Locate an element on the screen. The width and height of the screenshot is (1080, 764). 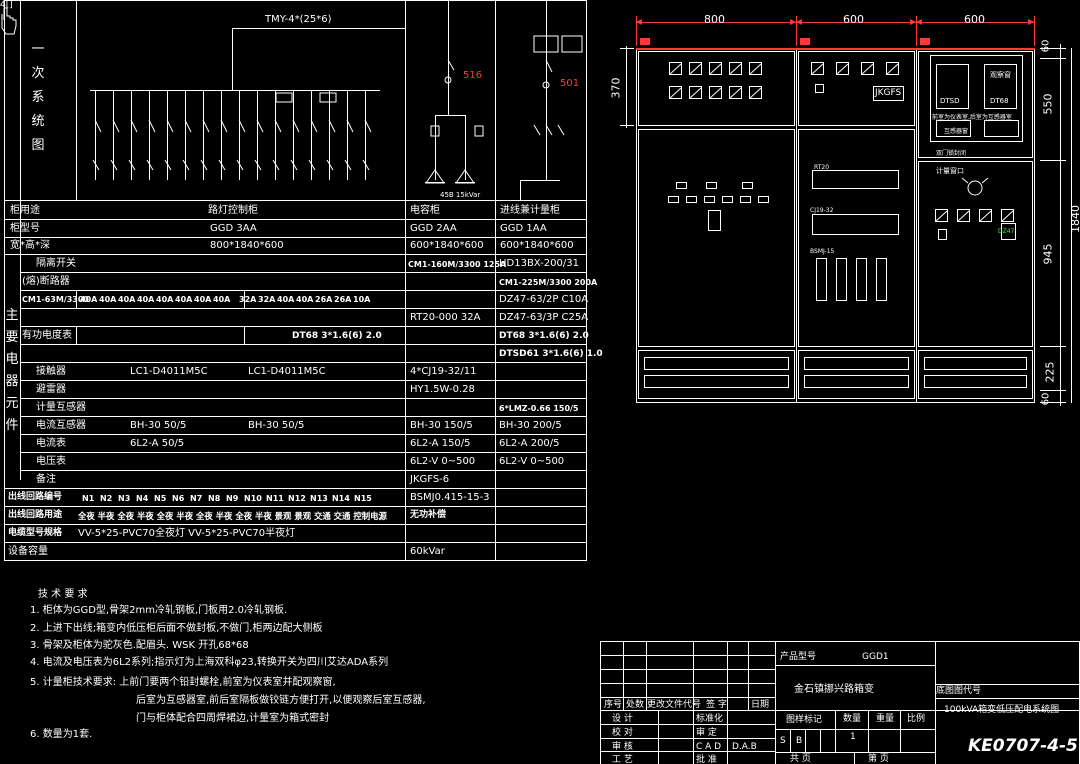
primary-system-char: 图 is located at coordinates (38, 145).